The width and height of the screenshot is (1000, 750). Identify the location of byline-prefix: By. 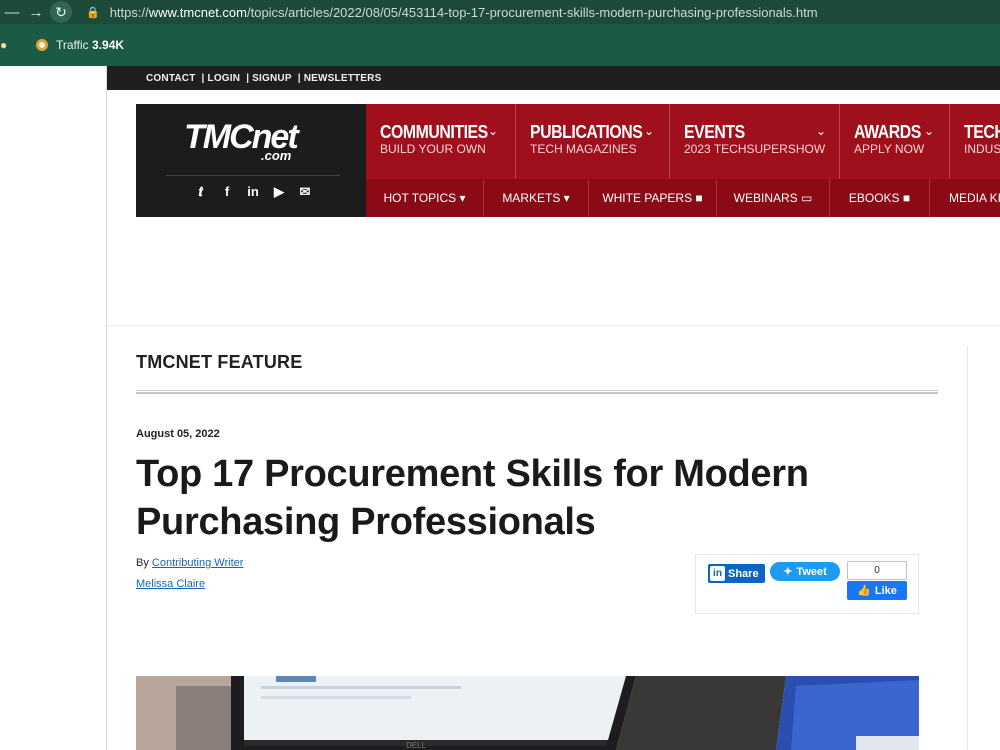
(142, 563).